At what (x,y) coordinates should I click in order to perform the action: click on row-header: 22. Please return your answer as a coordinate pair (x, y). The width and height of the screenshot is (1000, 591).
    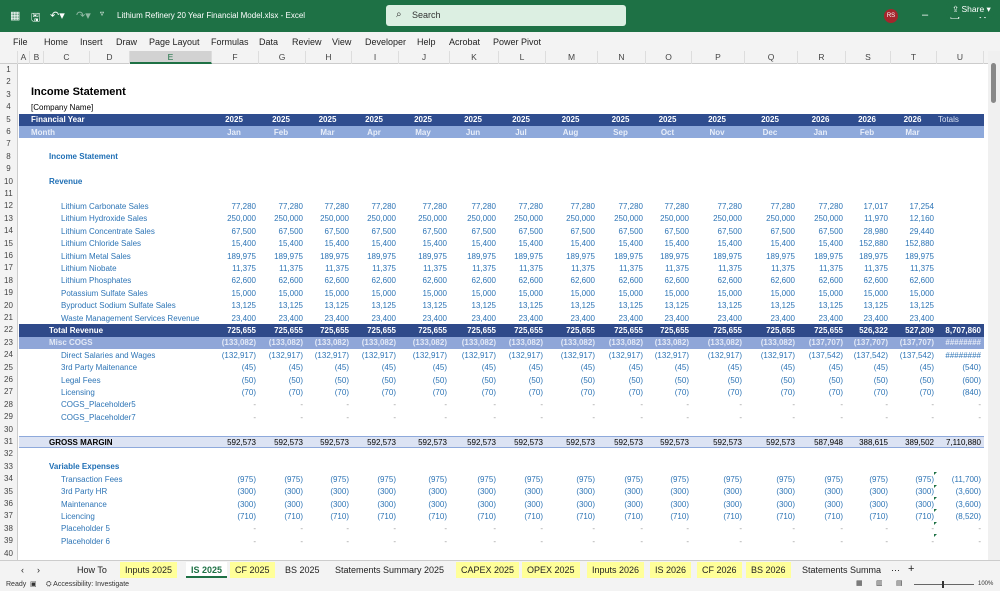
    Looking at the image, I should click on (9, 330).